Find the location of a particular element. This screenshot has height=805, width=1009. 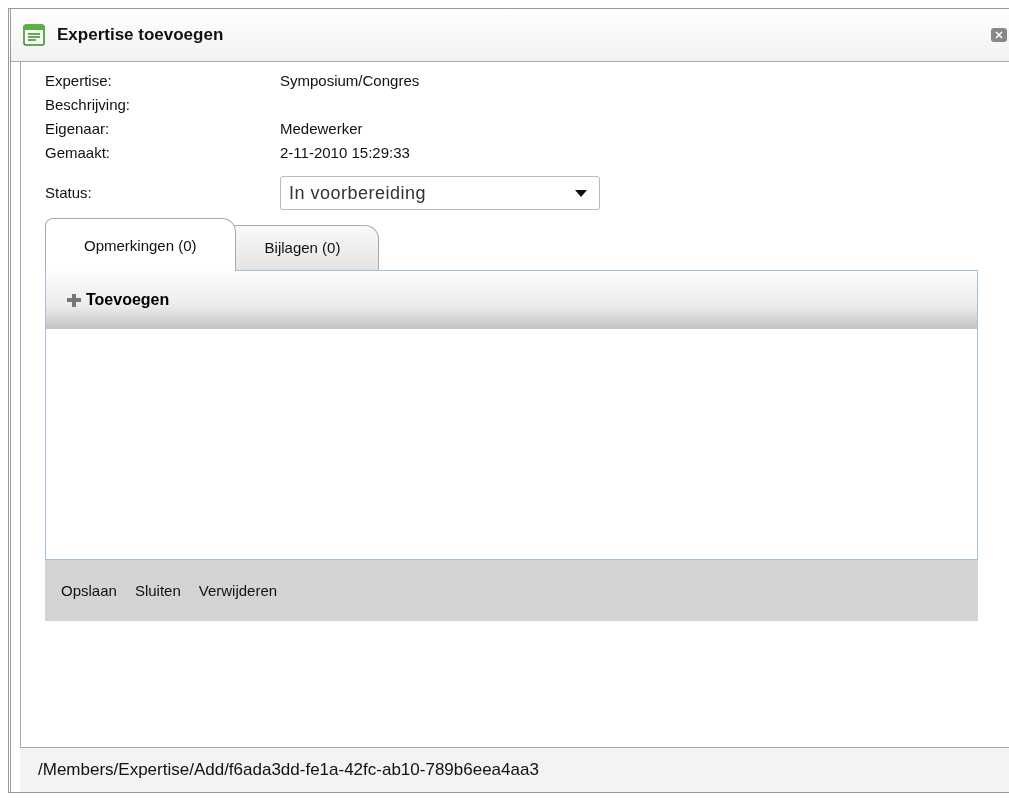

url-path: /Members/Expertise/Add/f6ada3dd-fe1a-42fc-ab10-789b6eea4aa3 is located at coordinates (288, 770).